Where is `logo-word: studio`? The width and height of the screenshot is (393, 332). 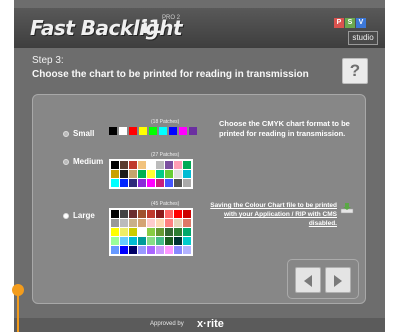
logo-word: studio is located at coordinates (363, 38).